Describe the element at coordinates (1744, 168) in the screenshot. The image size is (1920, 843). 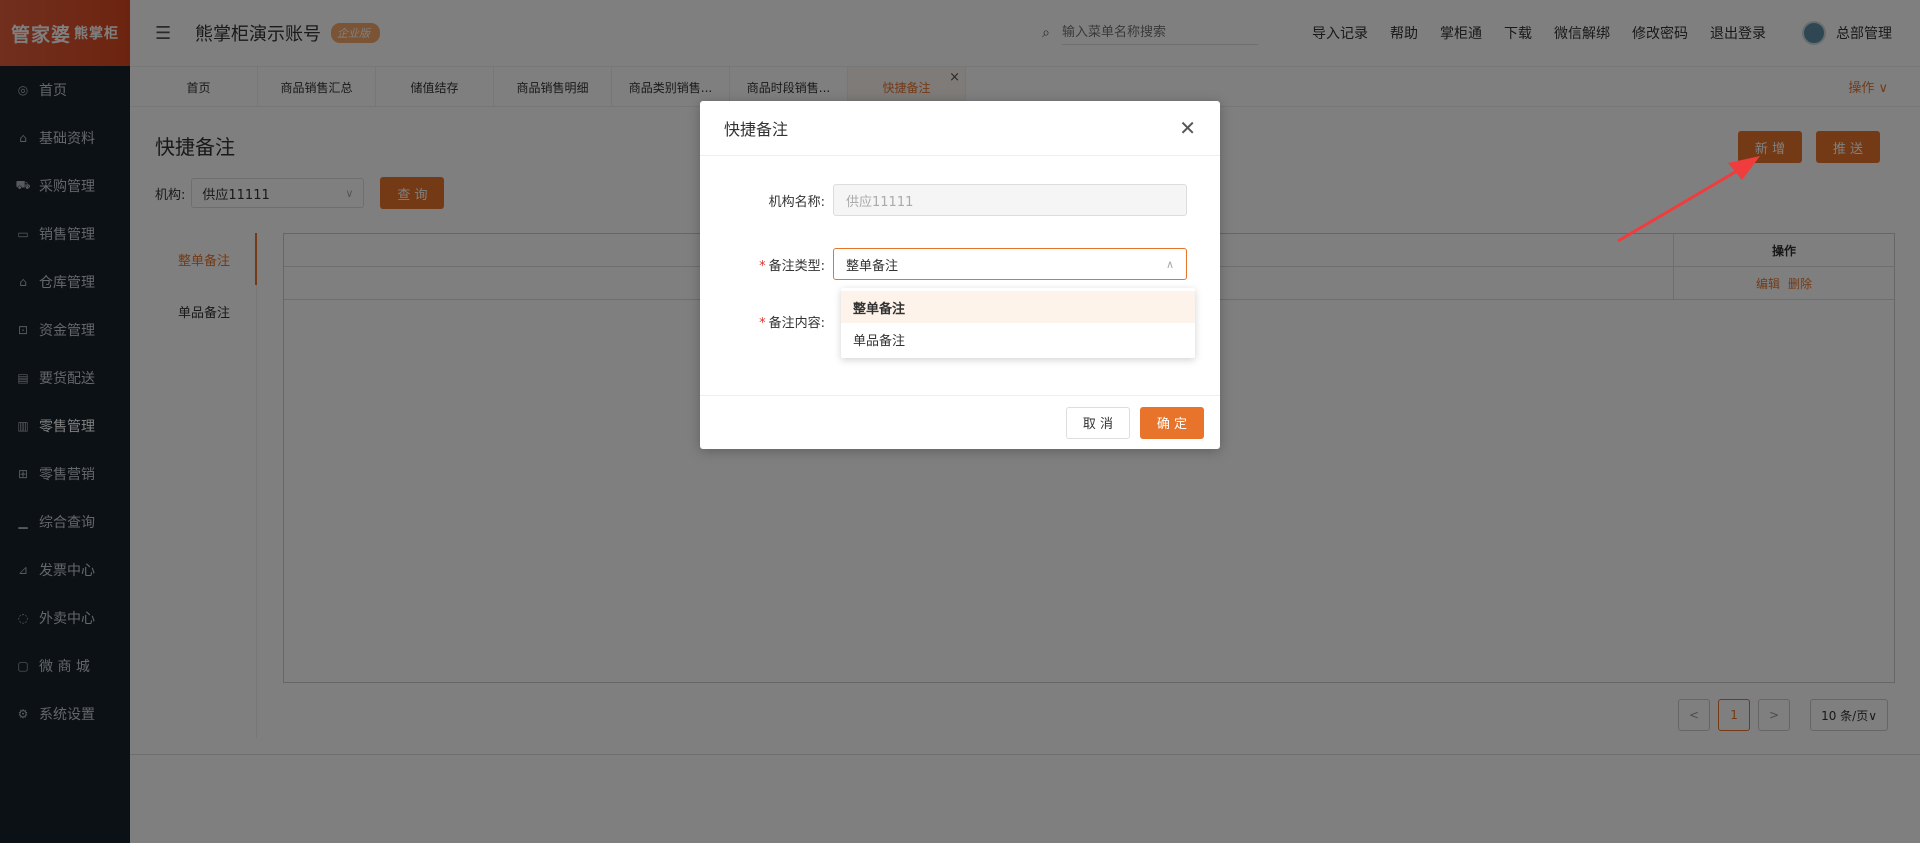
I see `arrow-head` at that location.